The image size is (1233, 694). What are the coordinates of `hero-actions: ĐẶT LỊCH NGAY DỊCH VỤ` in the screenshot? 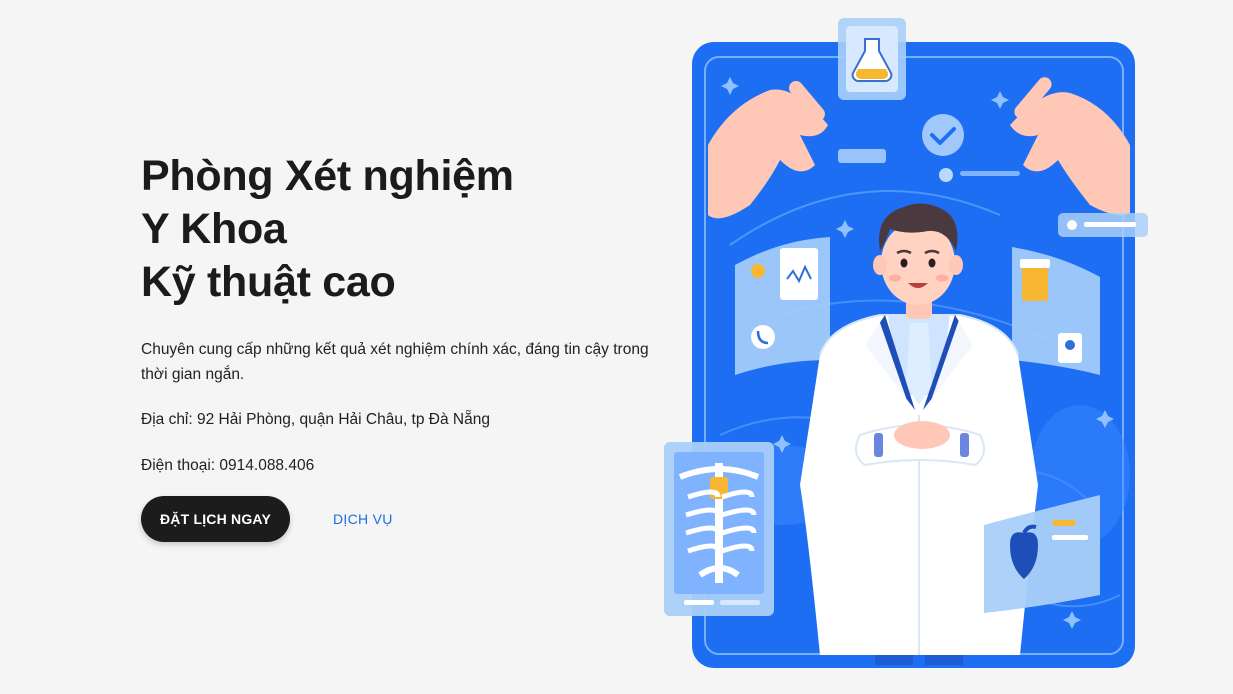 It's located at (267, 519).